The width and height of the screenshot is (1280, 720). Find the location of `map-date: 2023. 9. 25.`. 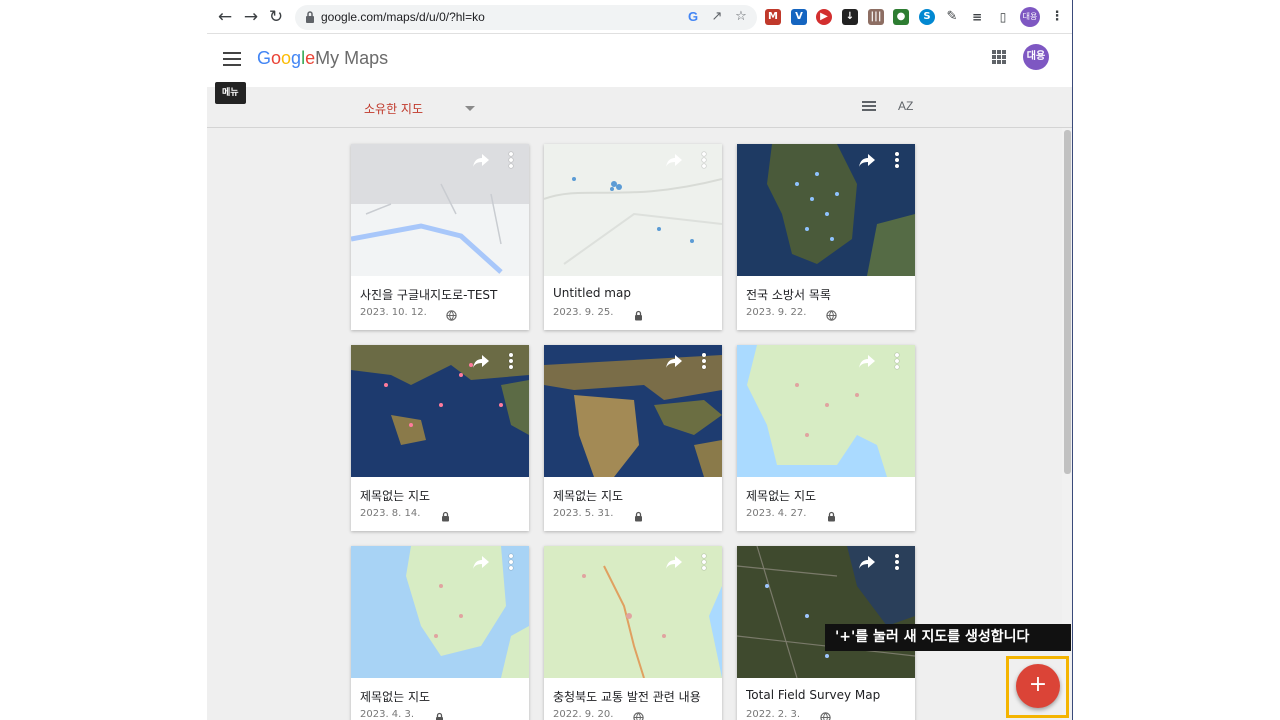

map-date: 2023. 9. 25. is located at coordinates (583, 312).